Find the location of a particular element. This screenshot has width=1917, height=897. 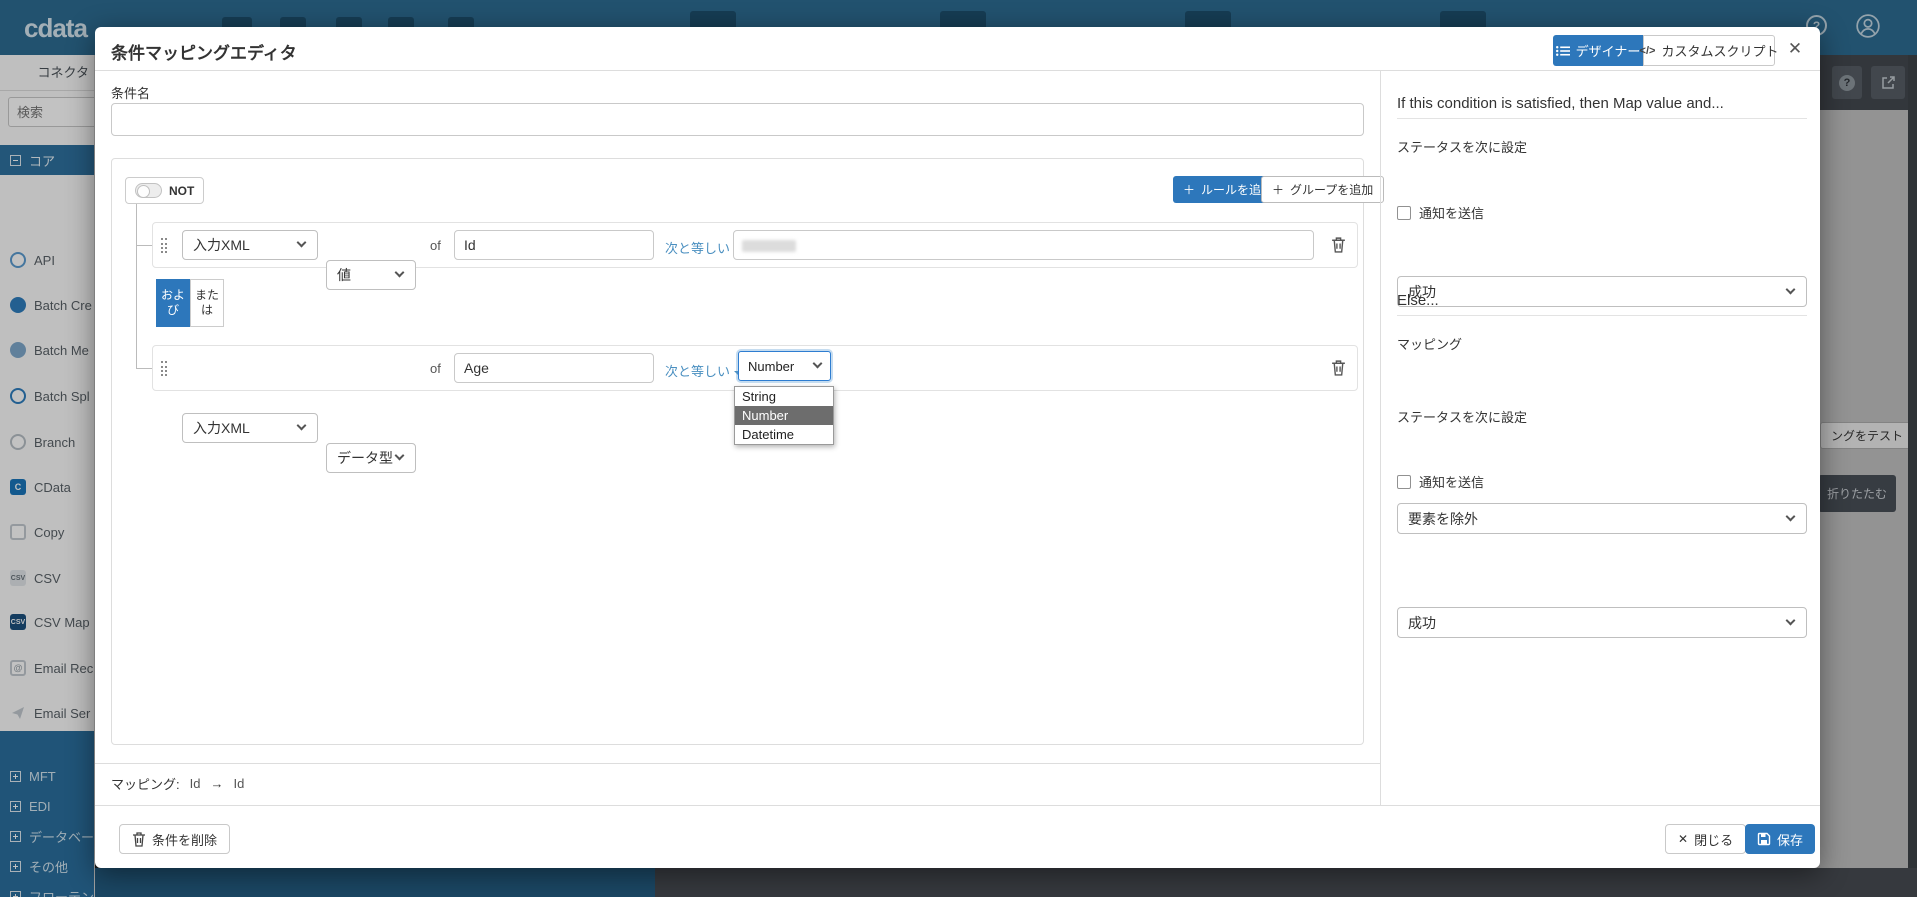

or-button: または is located at coordinates (207, 303).